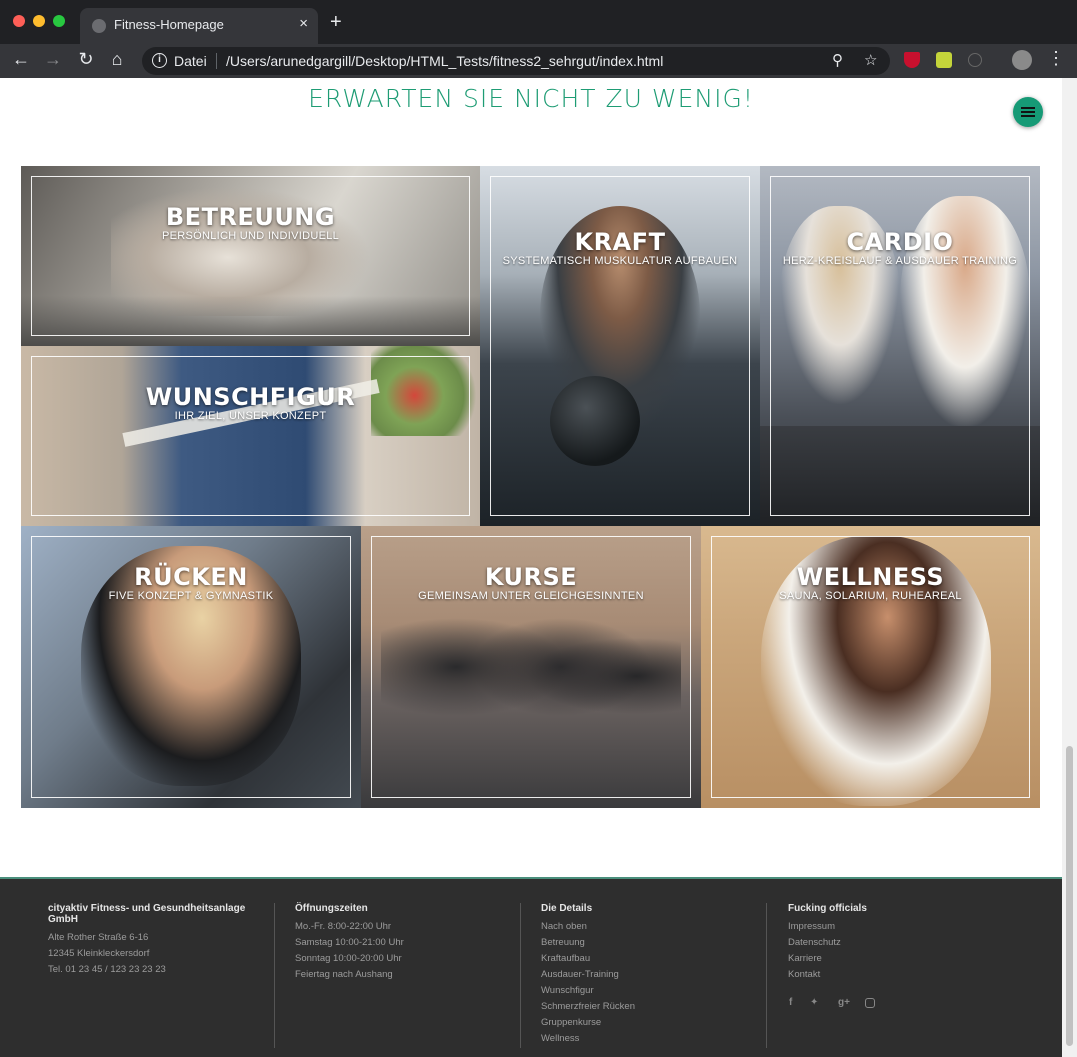  Describe the element at coordinates (250, 397) in the screenshot. I see `tile-title: WUNSCHFIGUR` at that location.